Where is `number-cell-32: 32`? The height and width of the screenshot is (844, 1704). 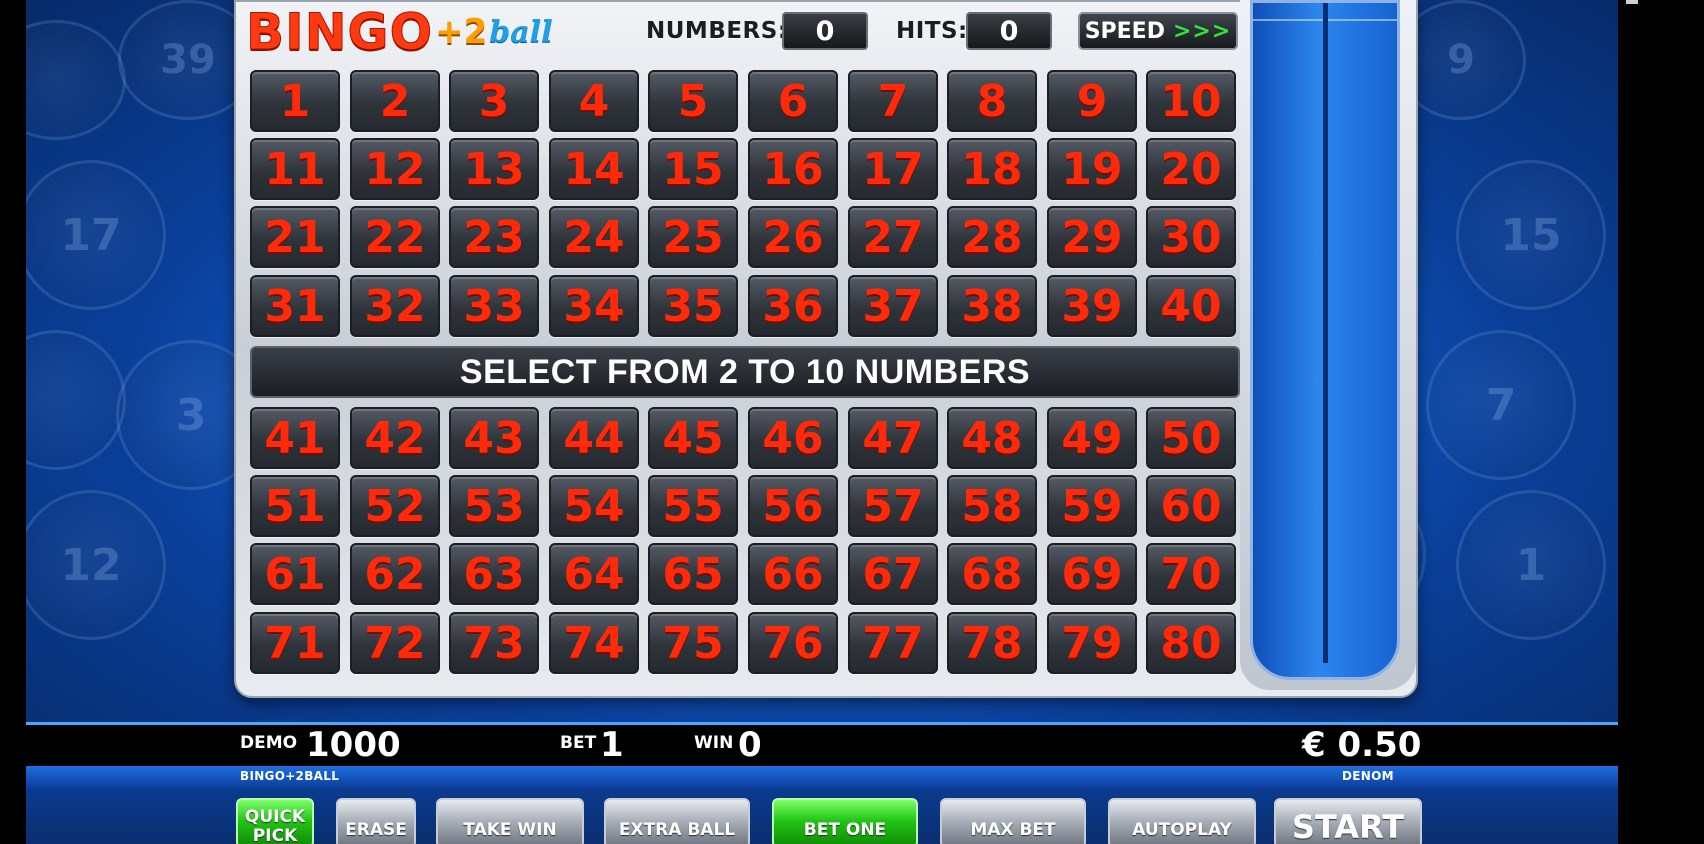 number-cell-32: 32 is located at coordinates (395, 306).